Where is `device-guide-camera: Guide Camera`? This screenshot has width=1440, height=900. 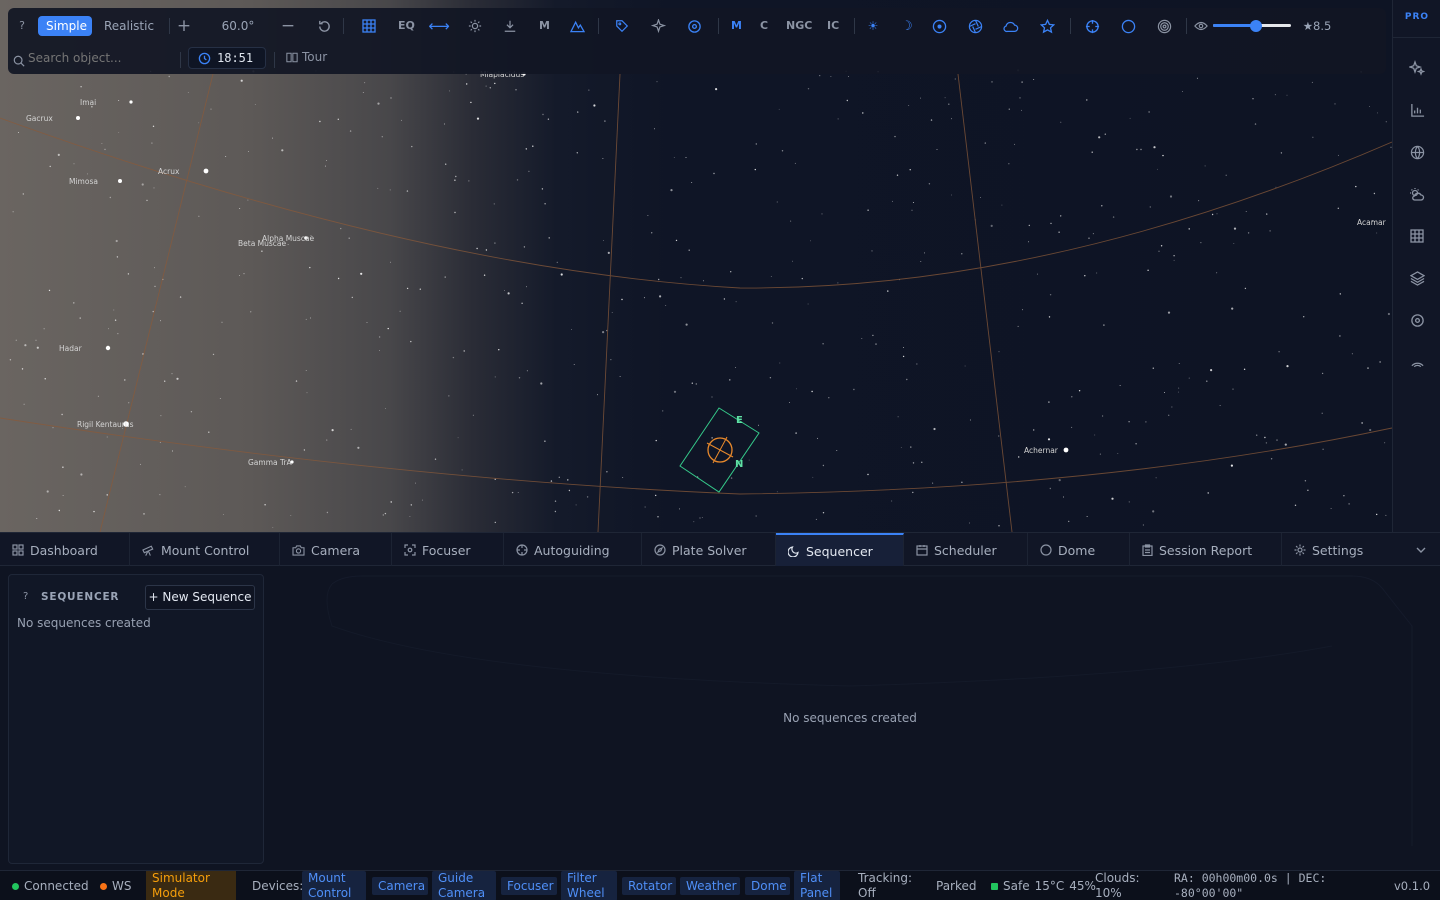
device-guide-camera: Guide Camera is located at coordinates (464, 885).